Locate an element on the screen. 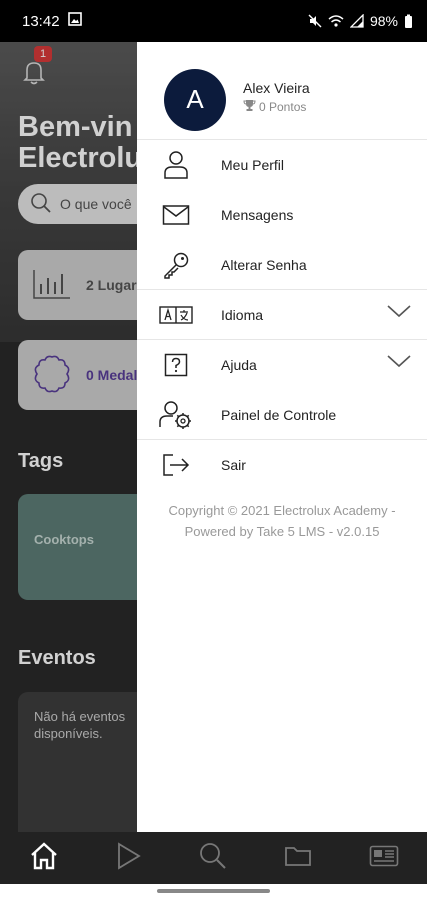 This screenshot has height=900, width=427. home-icon is located at coordinates (44, 858).